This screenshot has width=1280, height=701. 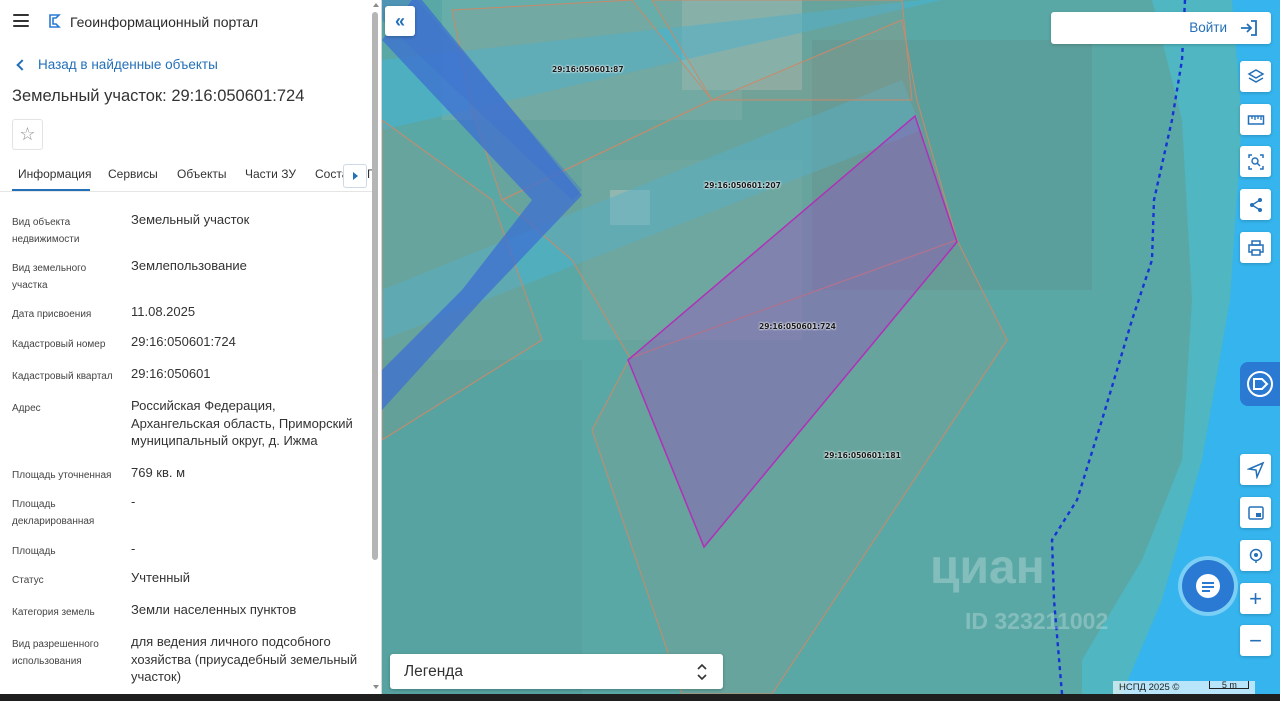 I want to click on service-logo-icon, so click(x=1260, y=384).